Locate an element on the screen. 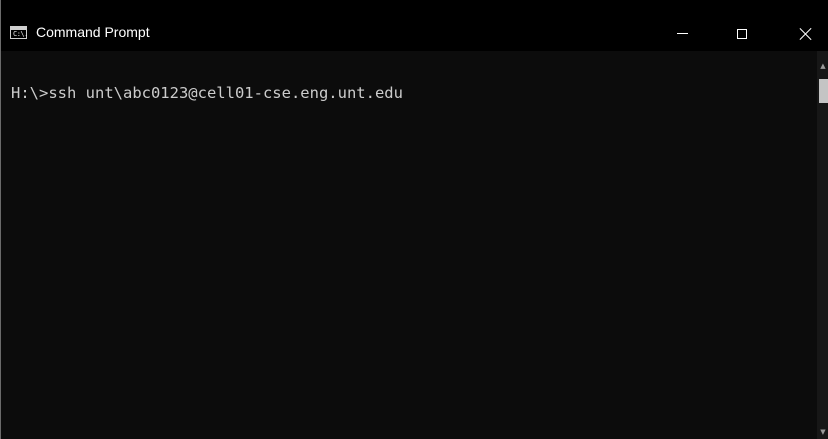  window-title: Command Prompt is located at coordinates (93, 32).